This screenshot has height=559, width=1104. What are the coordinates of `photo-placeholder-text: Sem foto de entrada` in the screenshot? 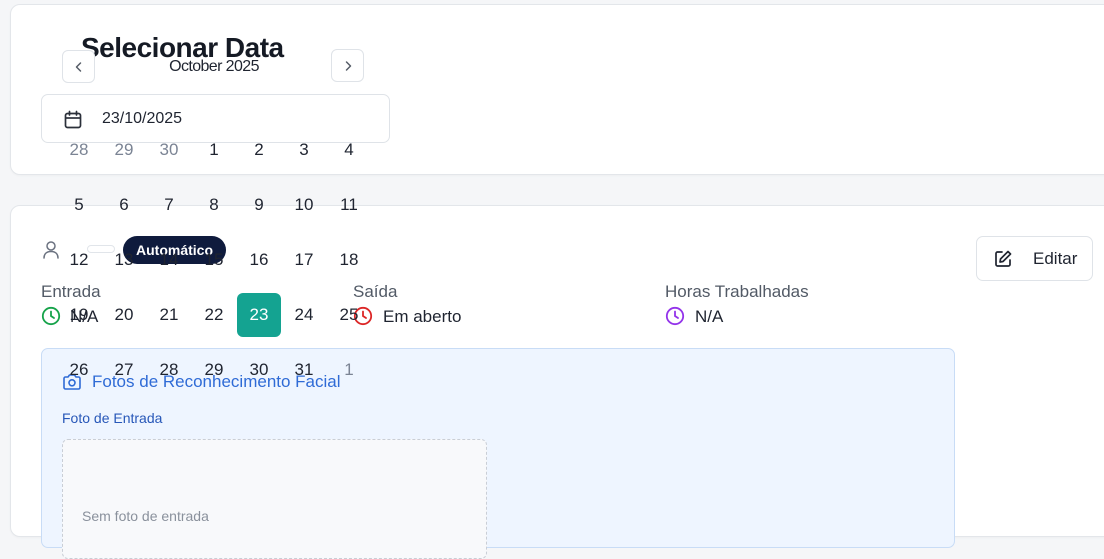 It's located at (145, 516).